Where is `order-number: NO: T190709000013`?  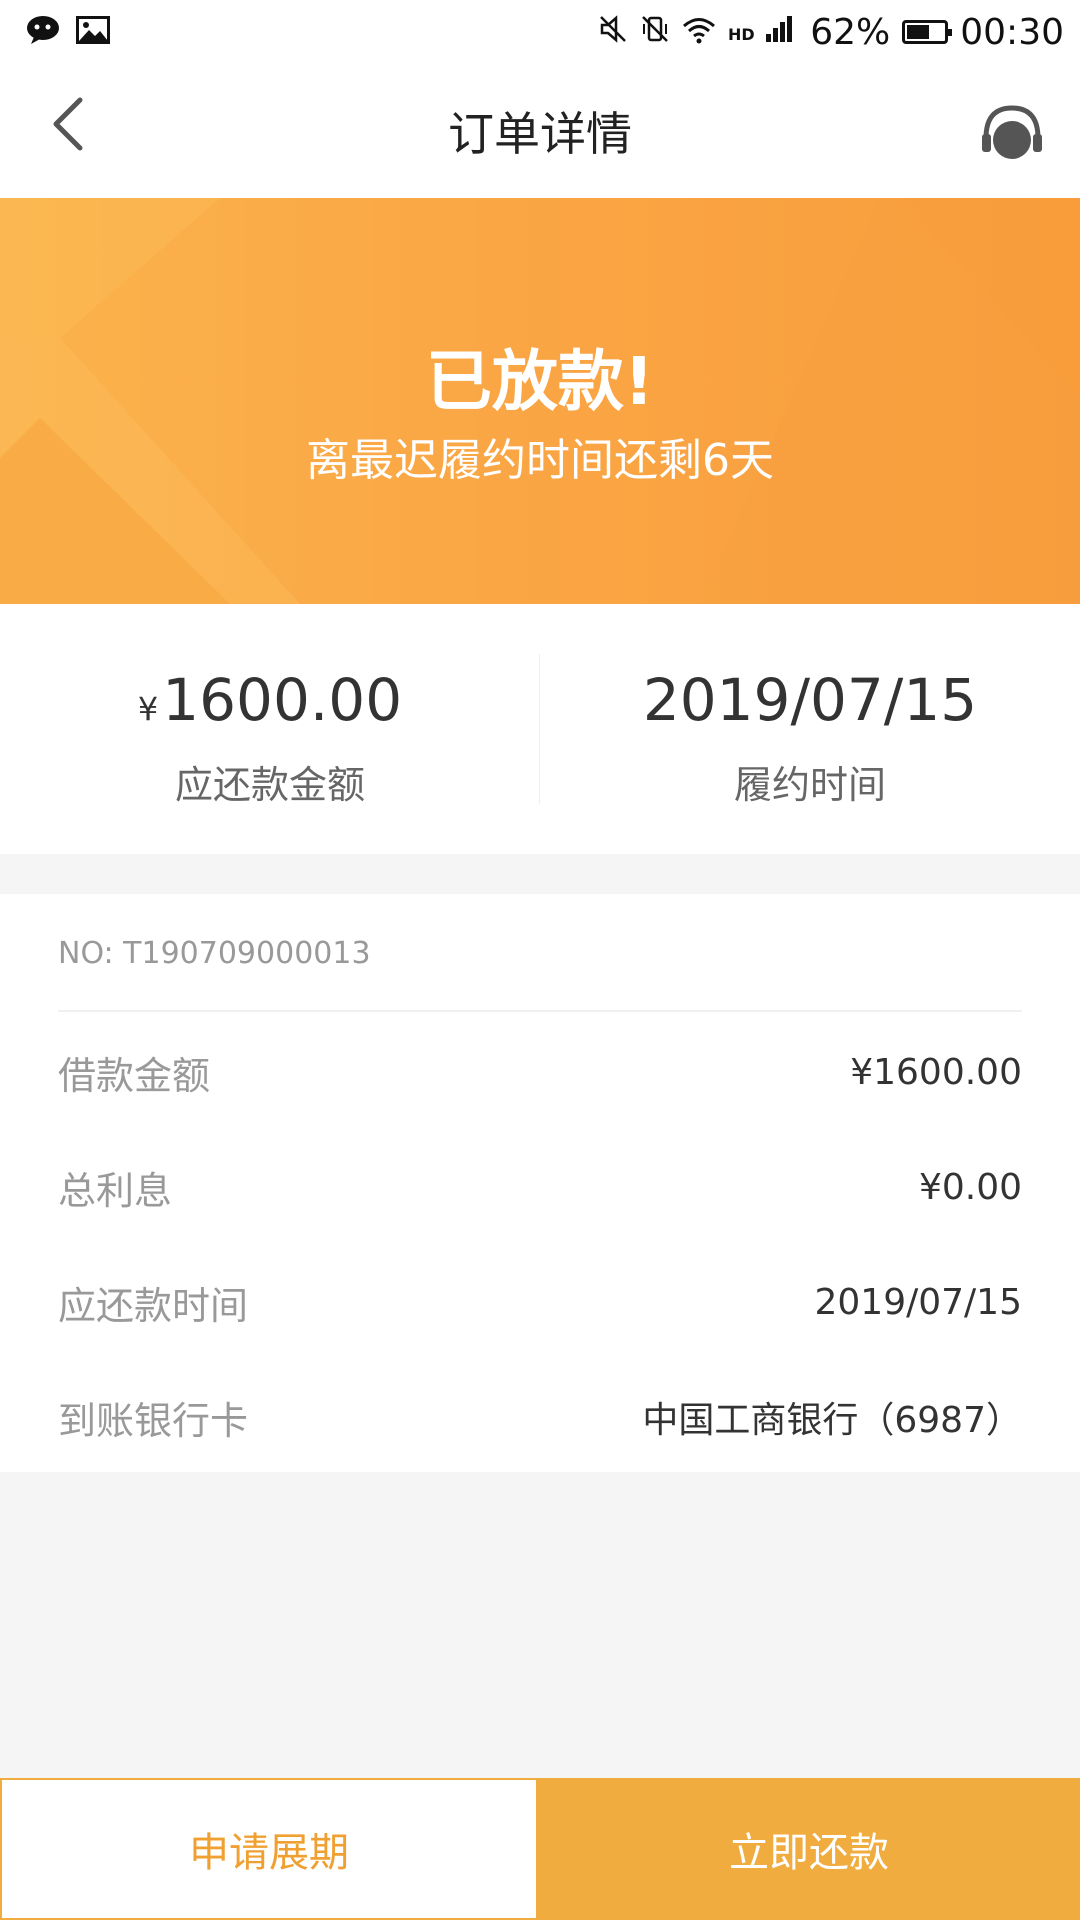 order-number: NO: T190709000013 is located at coordinates (214, 953).